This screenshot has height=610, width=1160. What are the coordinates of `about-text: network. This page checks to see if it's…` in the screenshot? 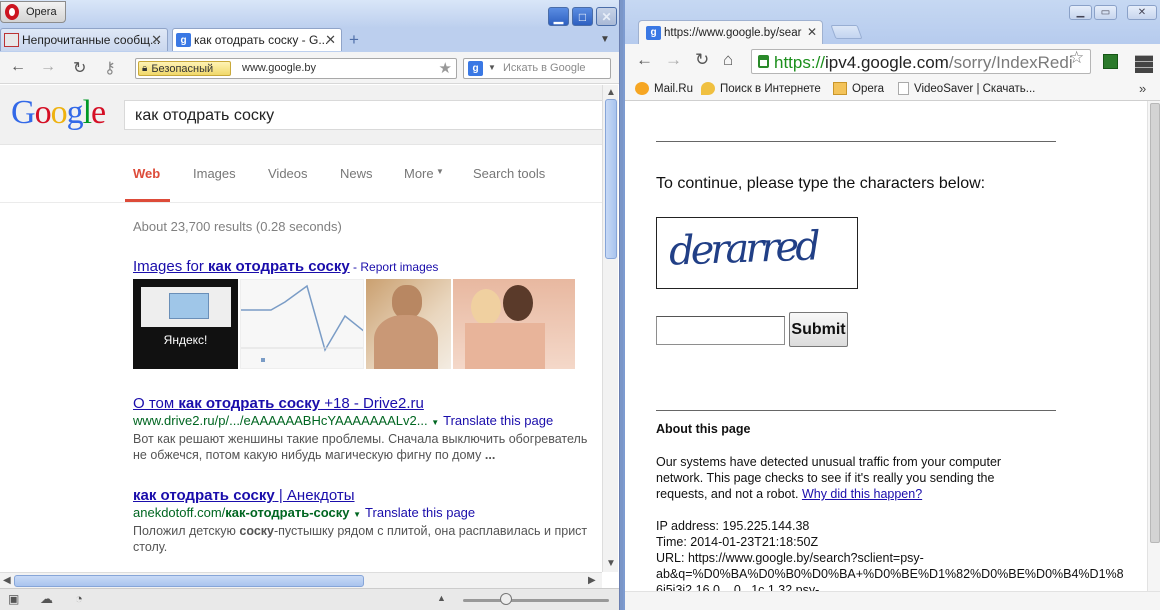 It's located at (825, 478).